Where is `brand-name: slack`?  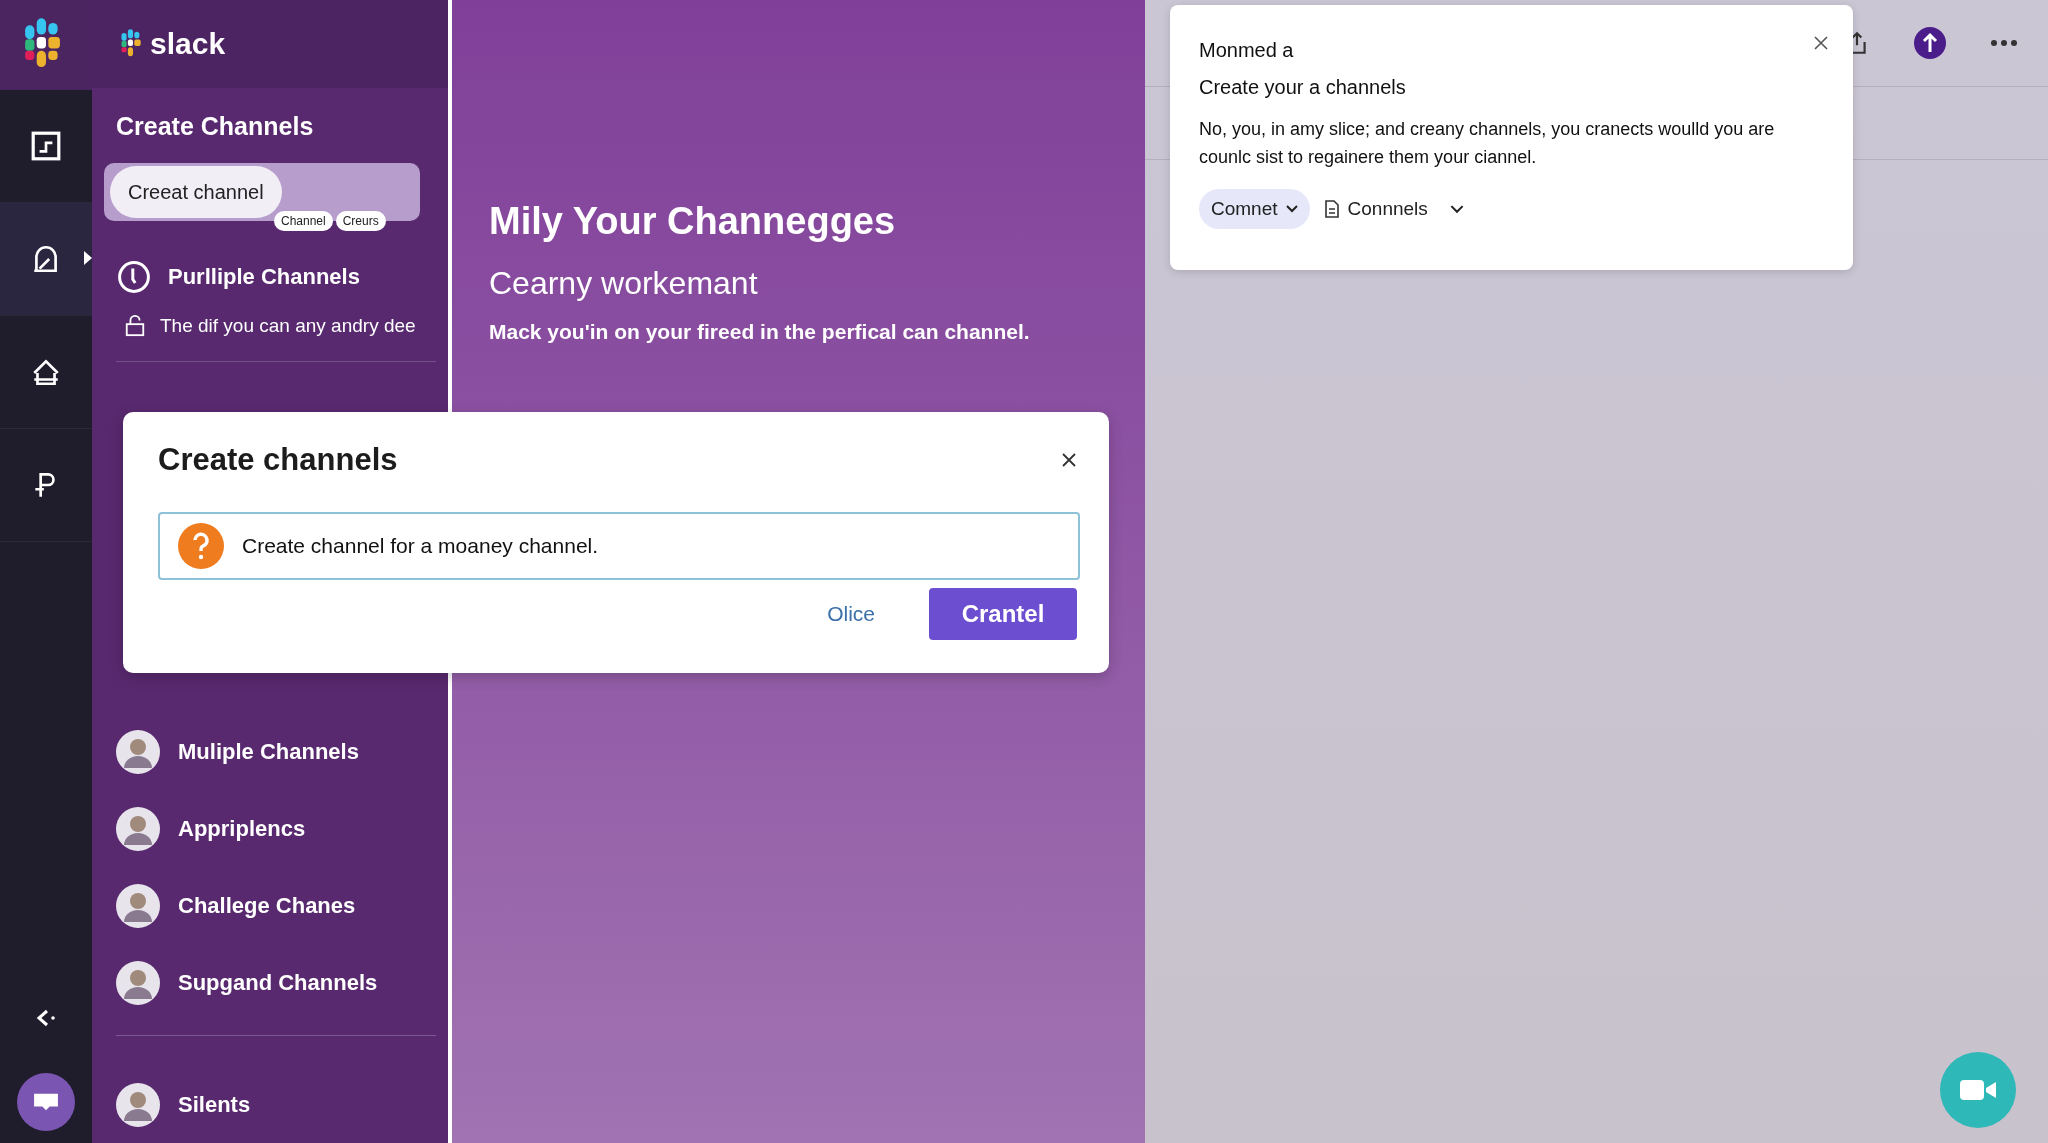 brand-name: slack is located at coordinates (188, 44).